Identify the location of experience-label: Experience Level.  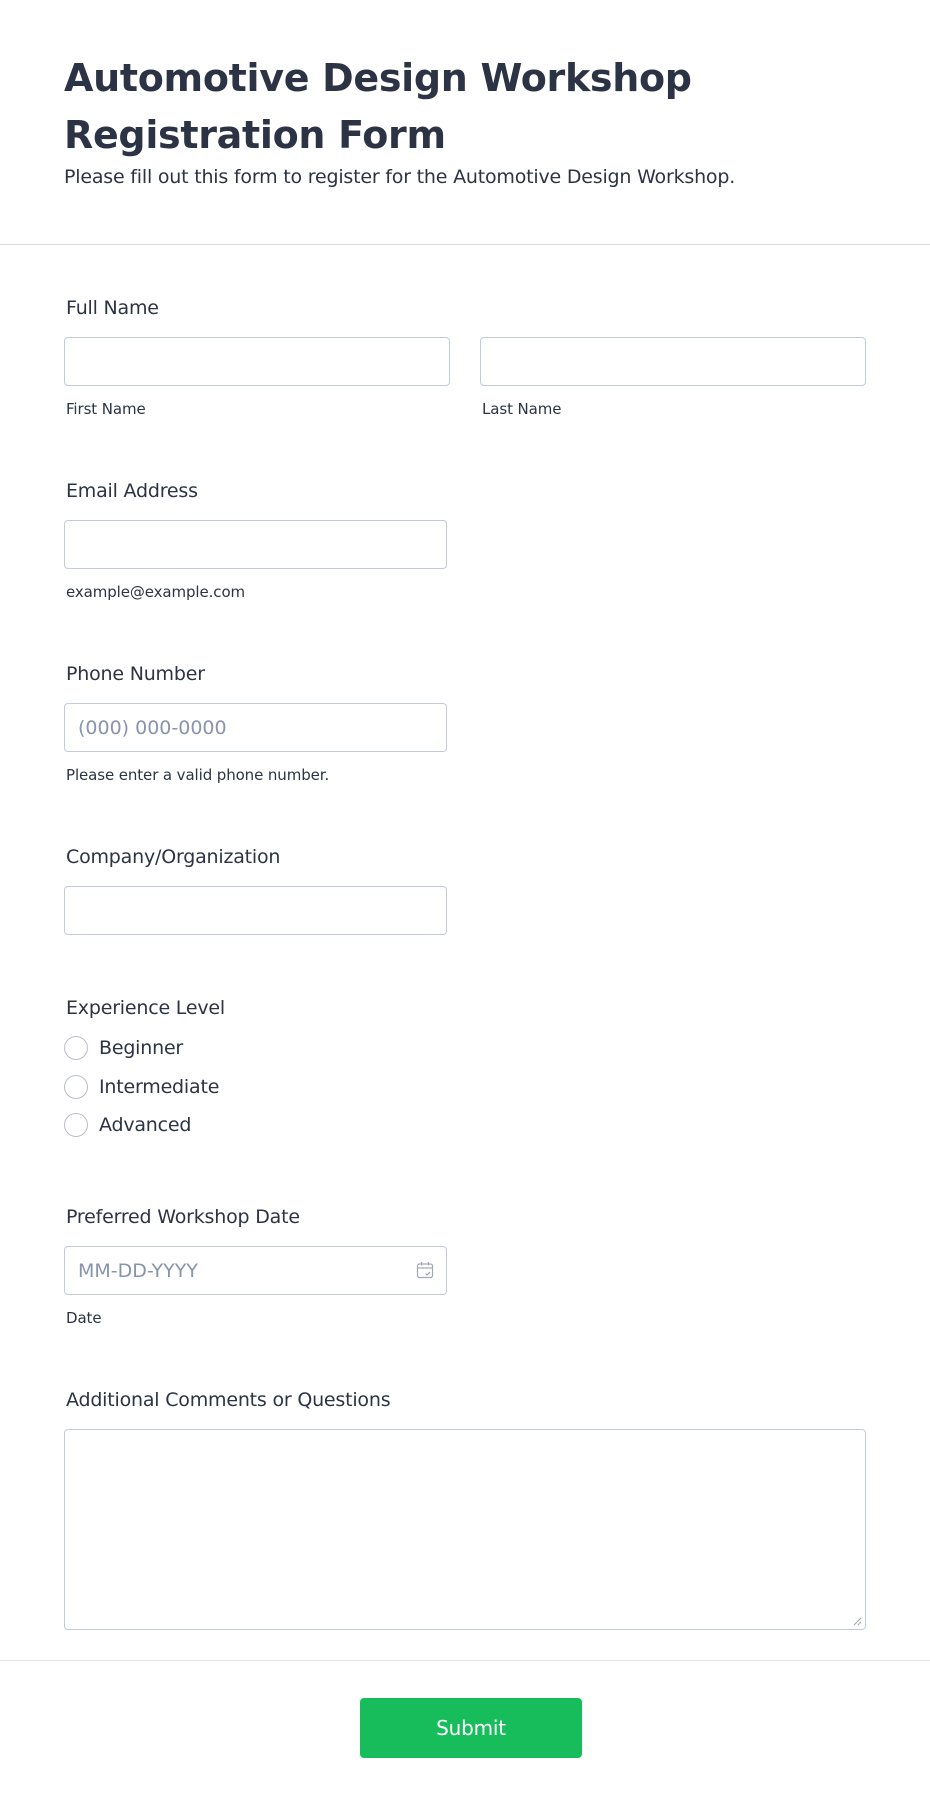
(145, 1008).